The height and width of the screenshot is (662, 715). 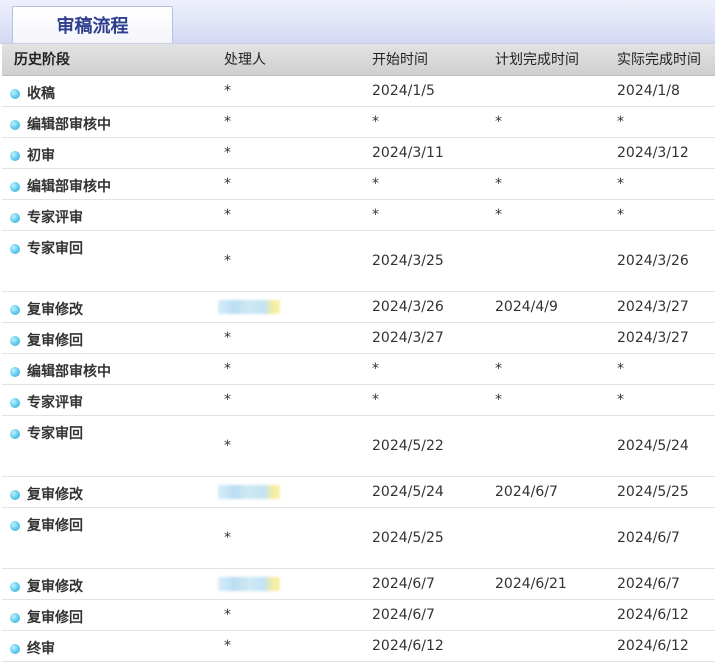 I want to click on table-row: 专家审回 * 2024/3/25 2024/3/26, so click(x=358, y=261).